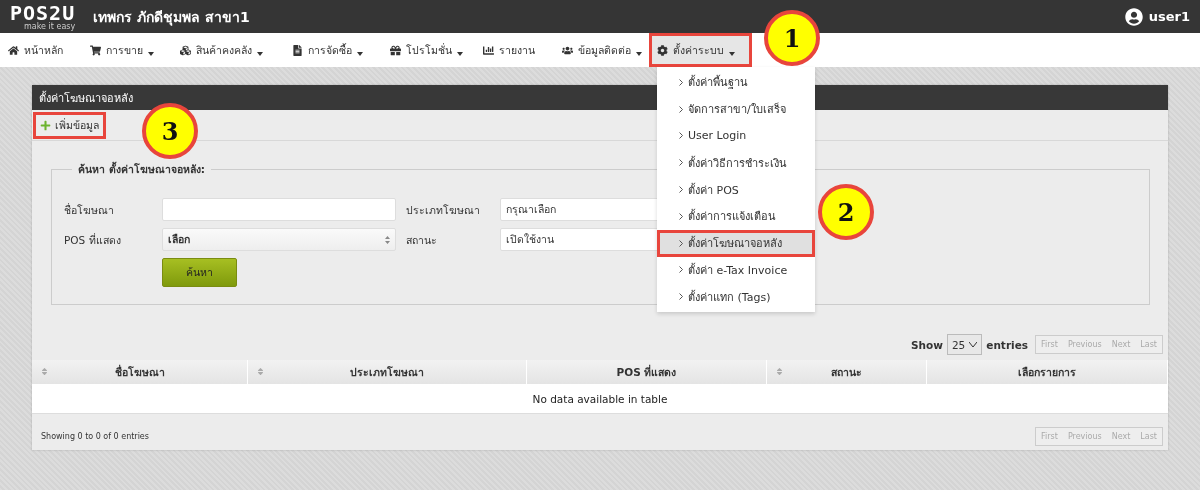 This screenshot has height=490, width=1200. I want to click on column-header: สถานะ, so click(847, 372).